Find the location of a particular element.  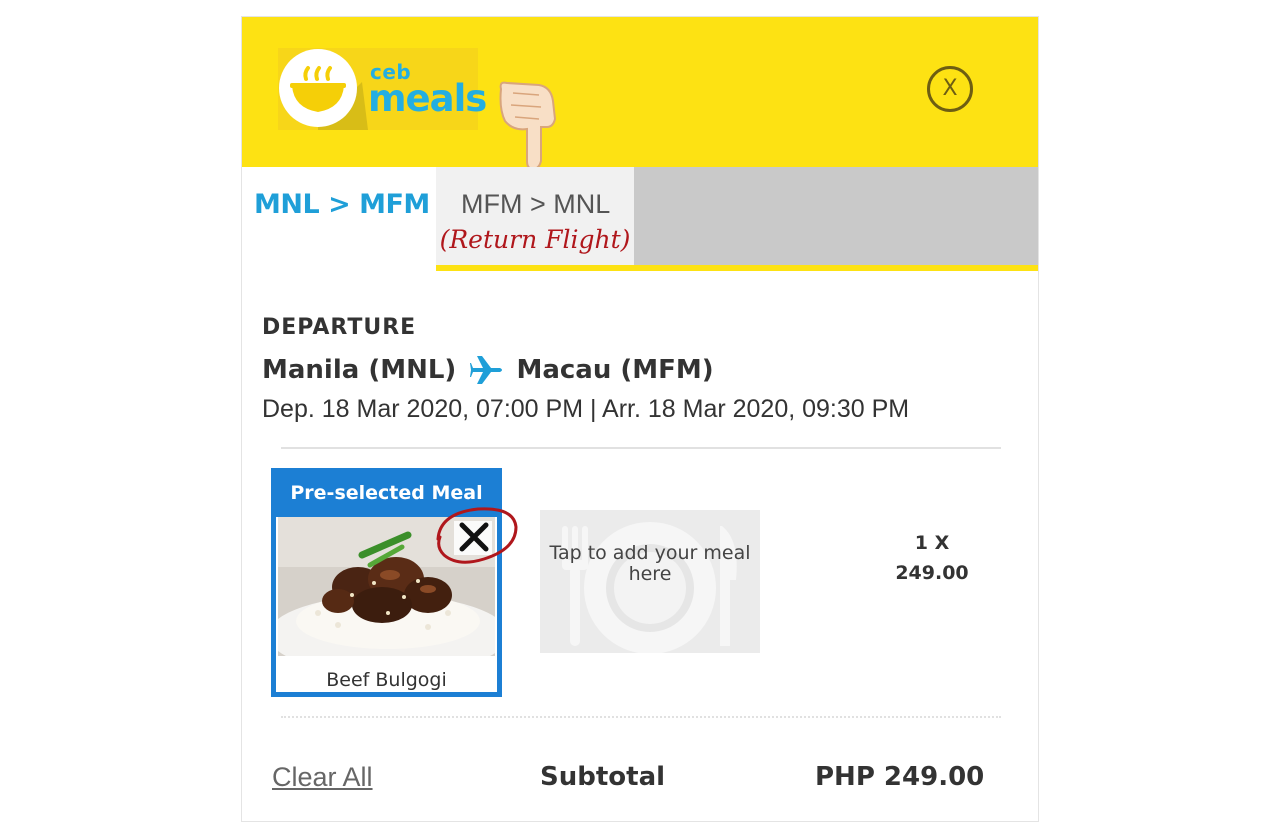

return-flight-annotation: (Return Flight) is located at coordinates (535, 239).